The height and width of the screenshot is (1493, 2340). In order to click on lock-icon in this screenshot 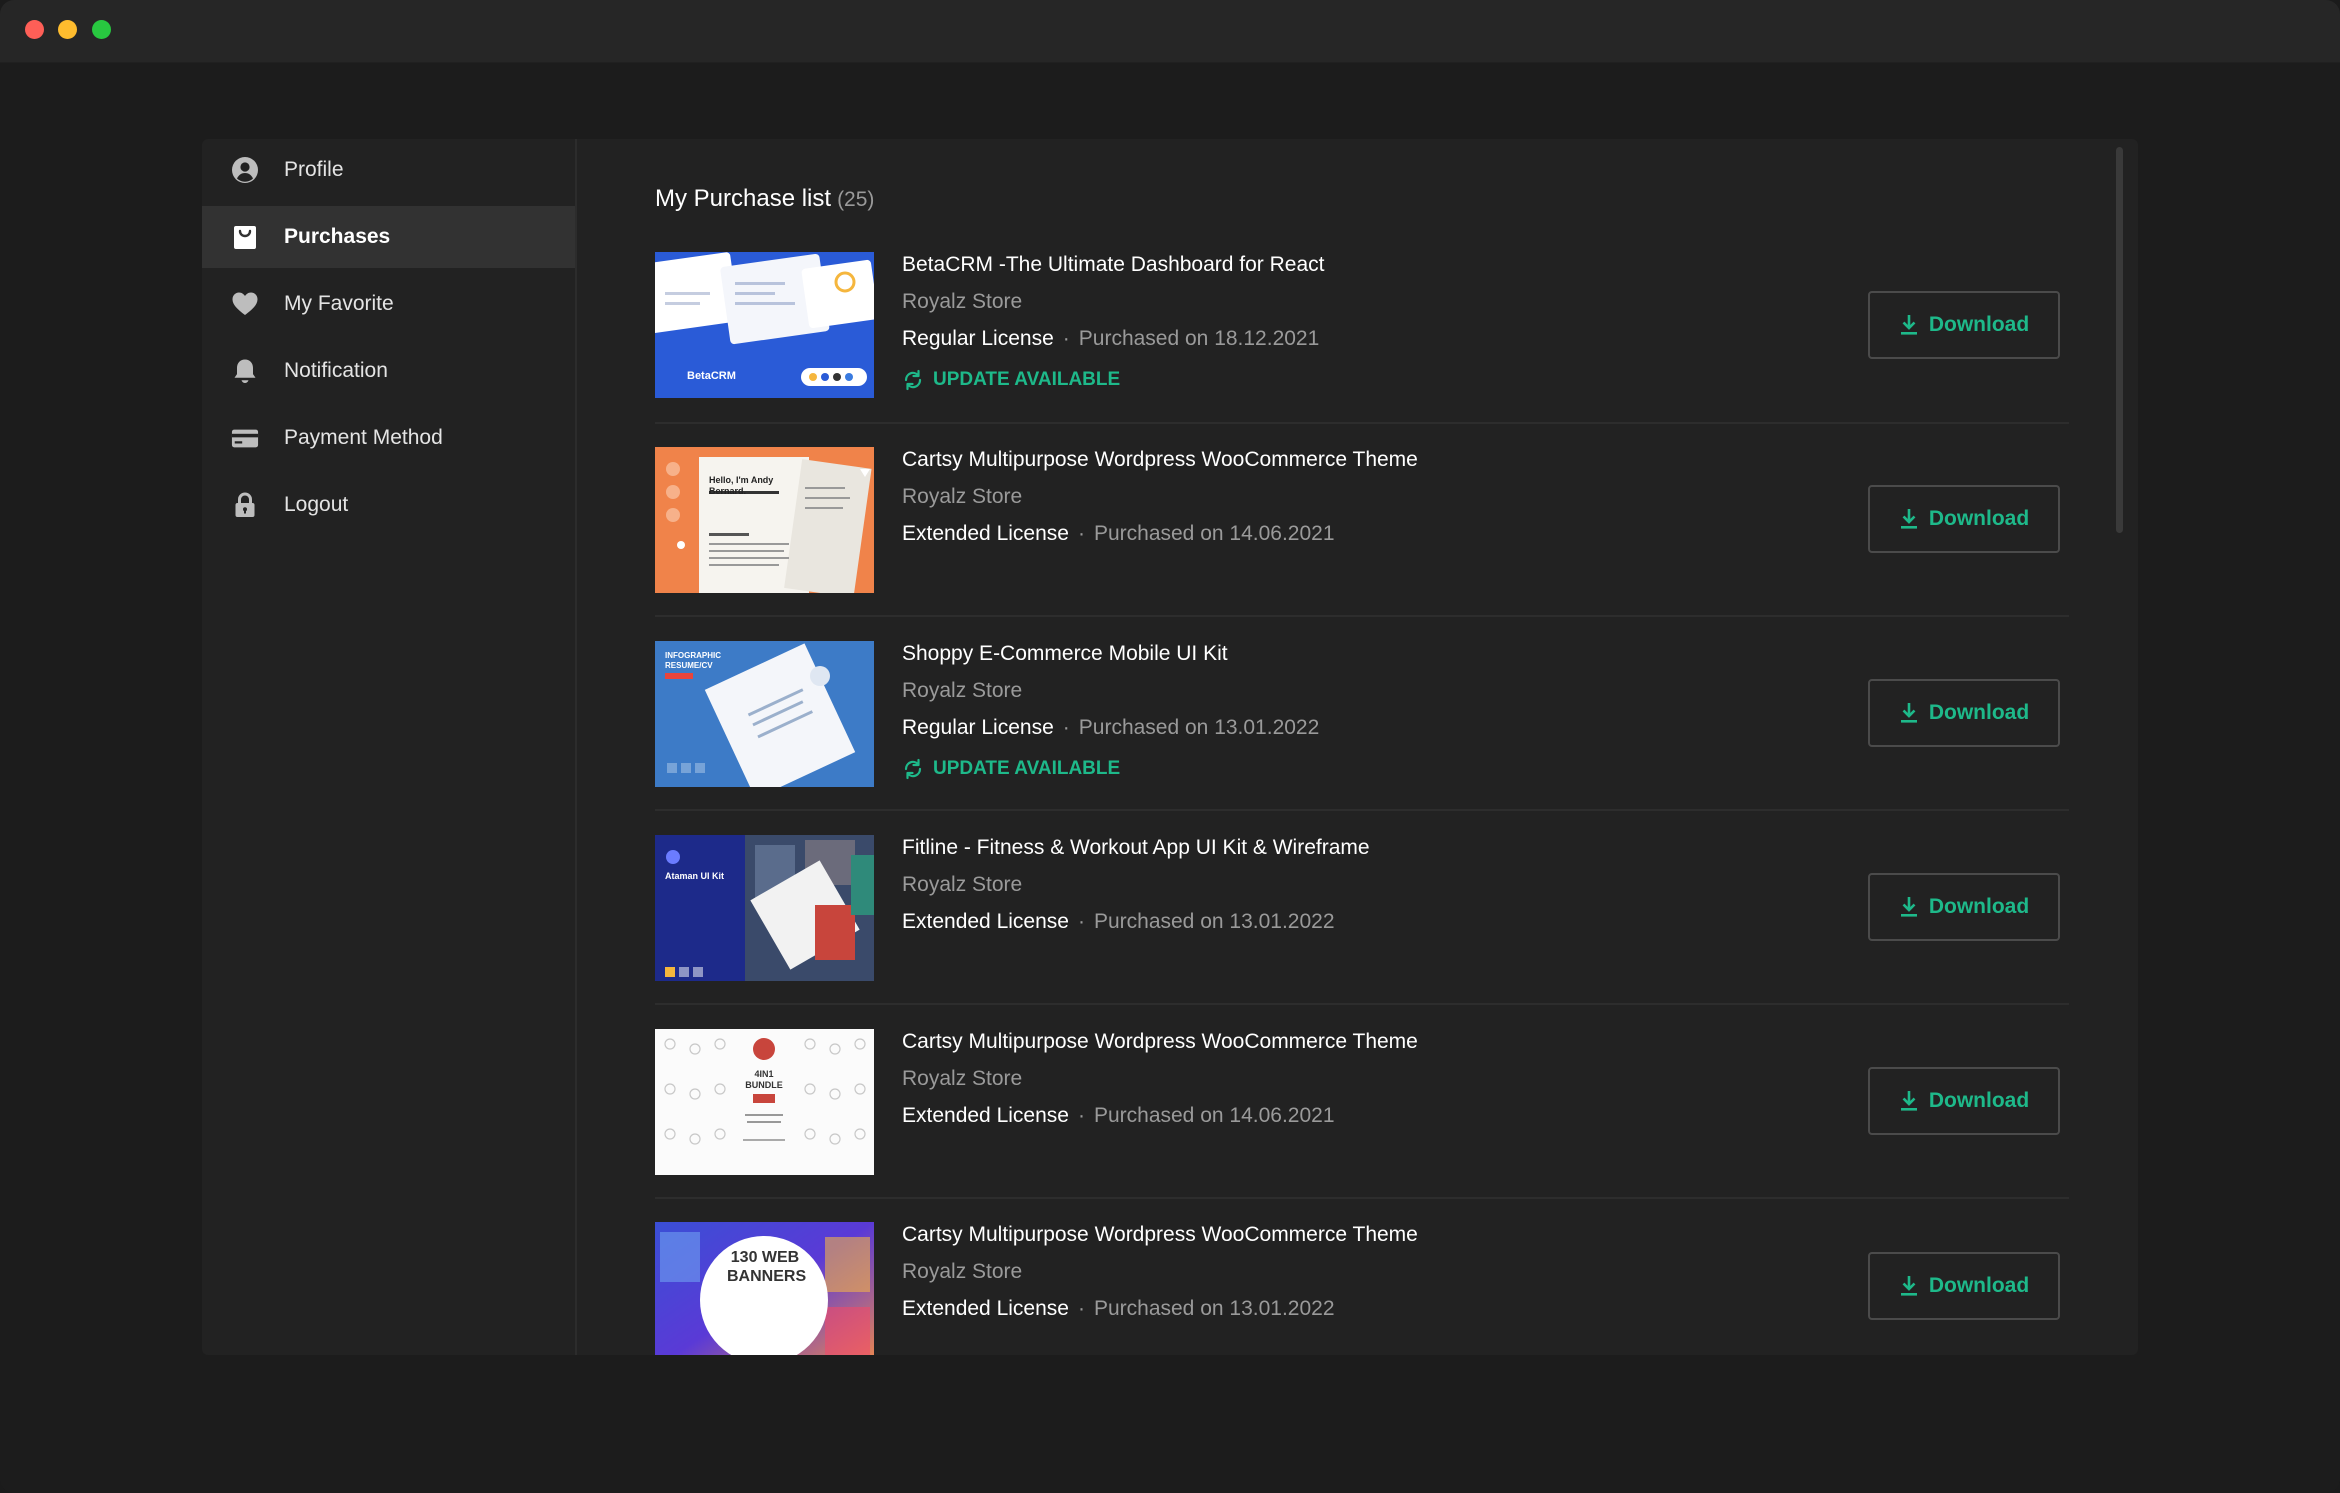, I will do `click(245, 505)`.